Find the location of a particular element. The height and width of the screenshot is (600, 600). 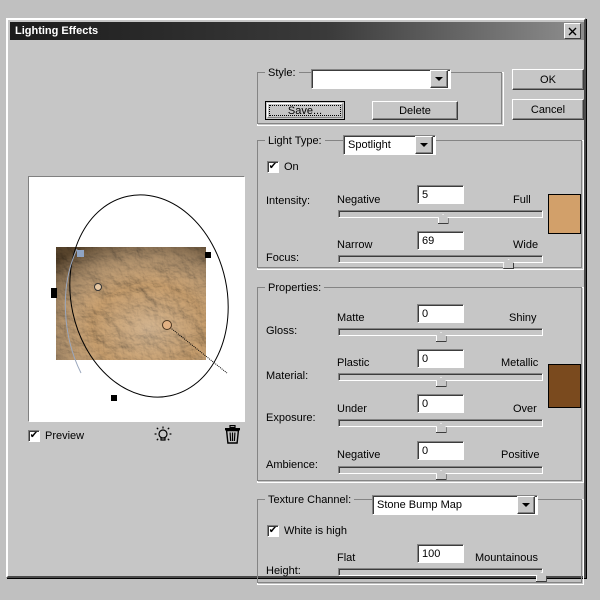

light-type-combobox: Spotlight is located at coordinates (389, 145).